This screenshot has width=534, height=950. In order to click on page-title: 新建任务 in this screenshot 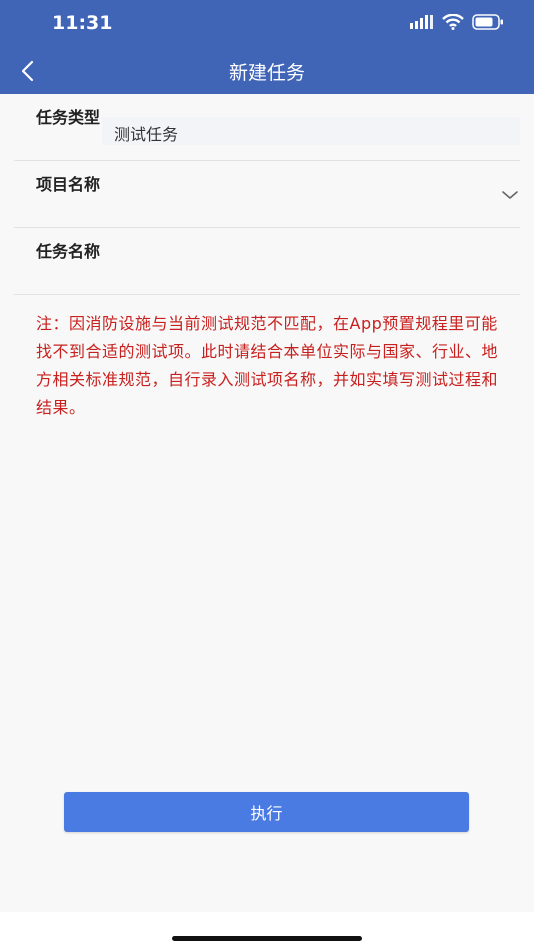, I will do `click(266, 73)`.